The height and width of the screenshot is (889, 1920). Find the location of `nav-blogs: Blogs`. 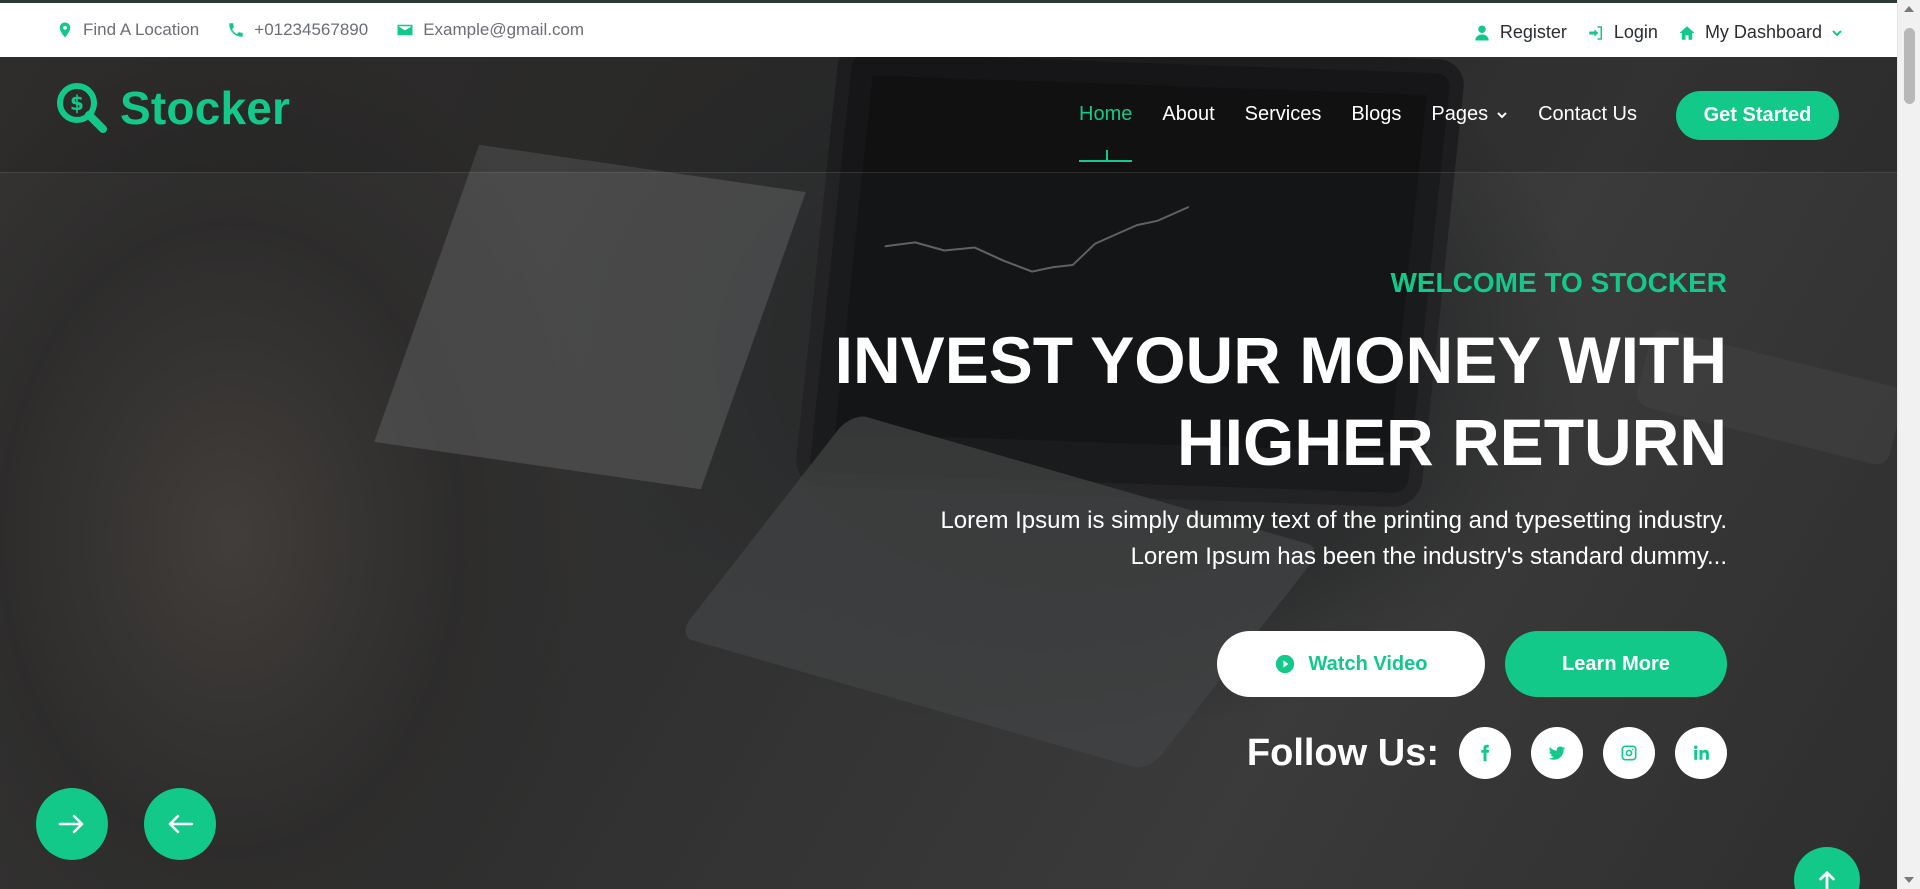

nav-blogs: Blogs is located at coordinates (1376, 114).